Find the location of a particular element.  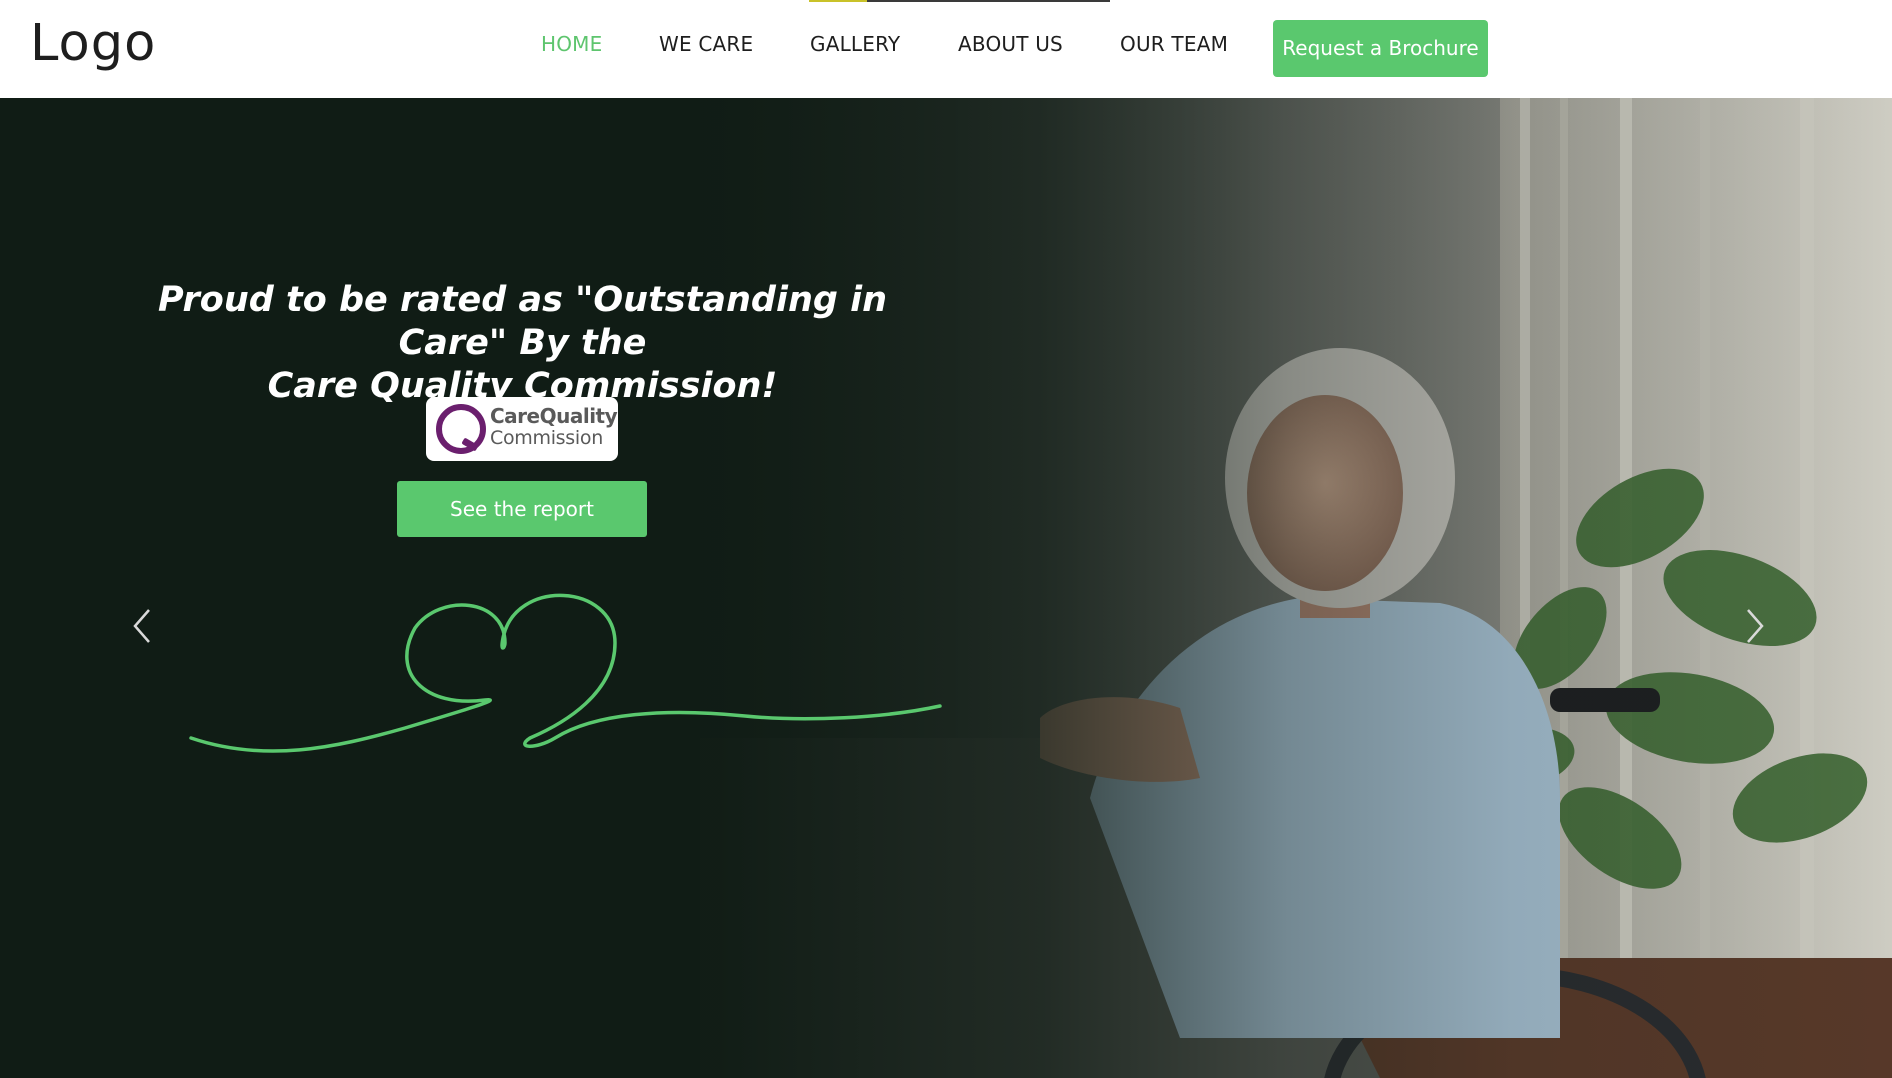

request-brochure-button: Request a Brochure is located at coordinates (1380, 48).